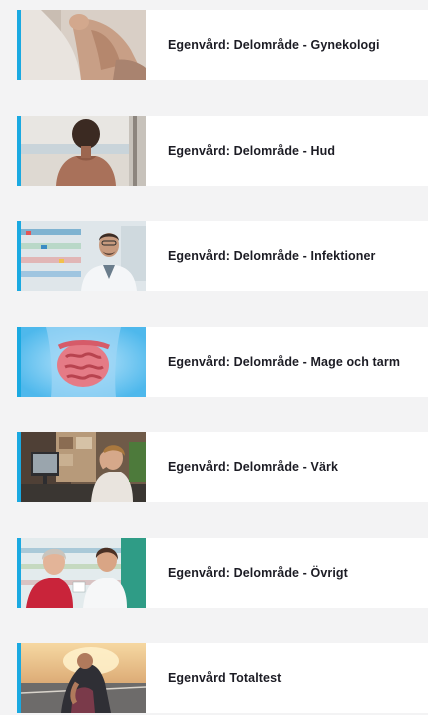 This screenshot has height=715, width=428. Describe the element at coordinates (83, 256) in the screenshot. I see `pharmacist-man-photo` at that location.